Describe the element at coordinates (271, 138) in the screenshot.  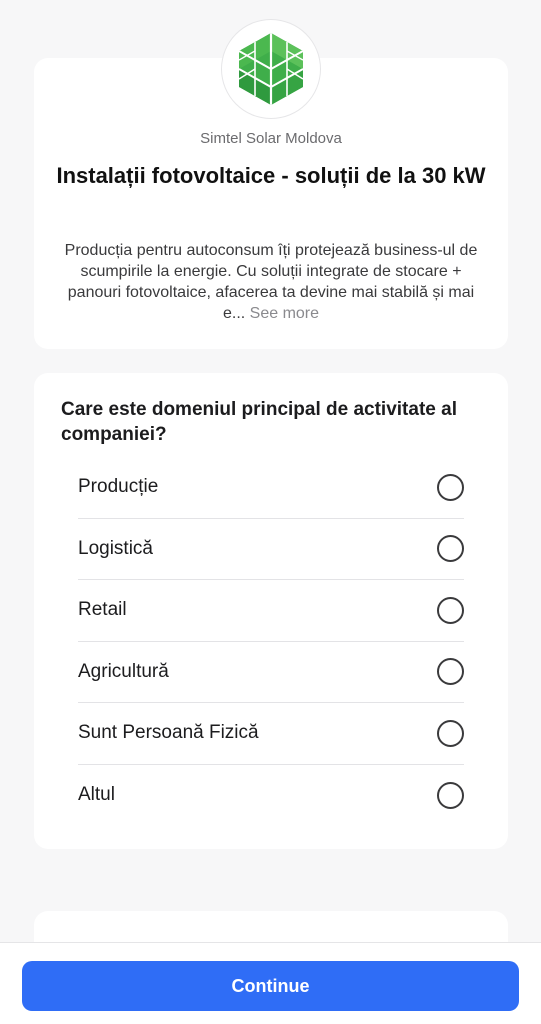
I see `brand-name: Simtel Solar Moldova` at that location.